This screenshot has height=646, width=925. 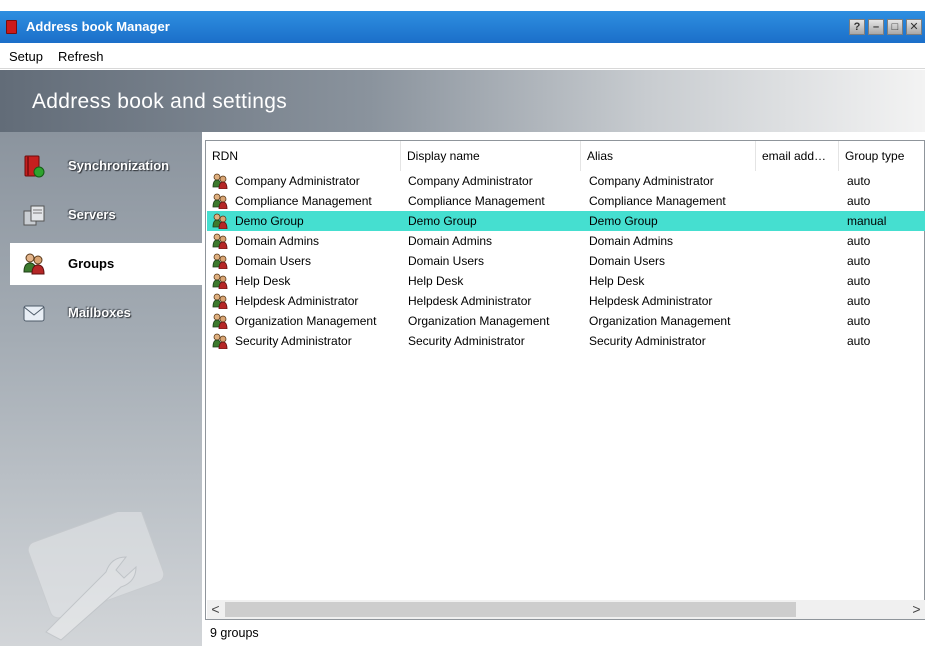 What do you see at coordinates (81, 56) in the screenshot?
I see `menu-refresh: Refresh` at bounding box center [81, 56].